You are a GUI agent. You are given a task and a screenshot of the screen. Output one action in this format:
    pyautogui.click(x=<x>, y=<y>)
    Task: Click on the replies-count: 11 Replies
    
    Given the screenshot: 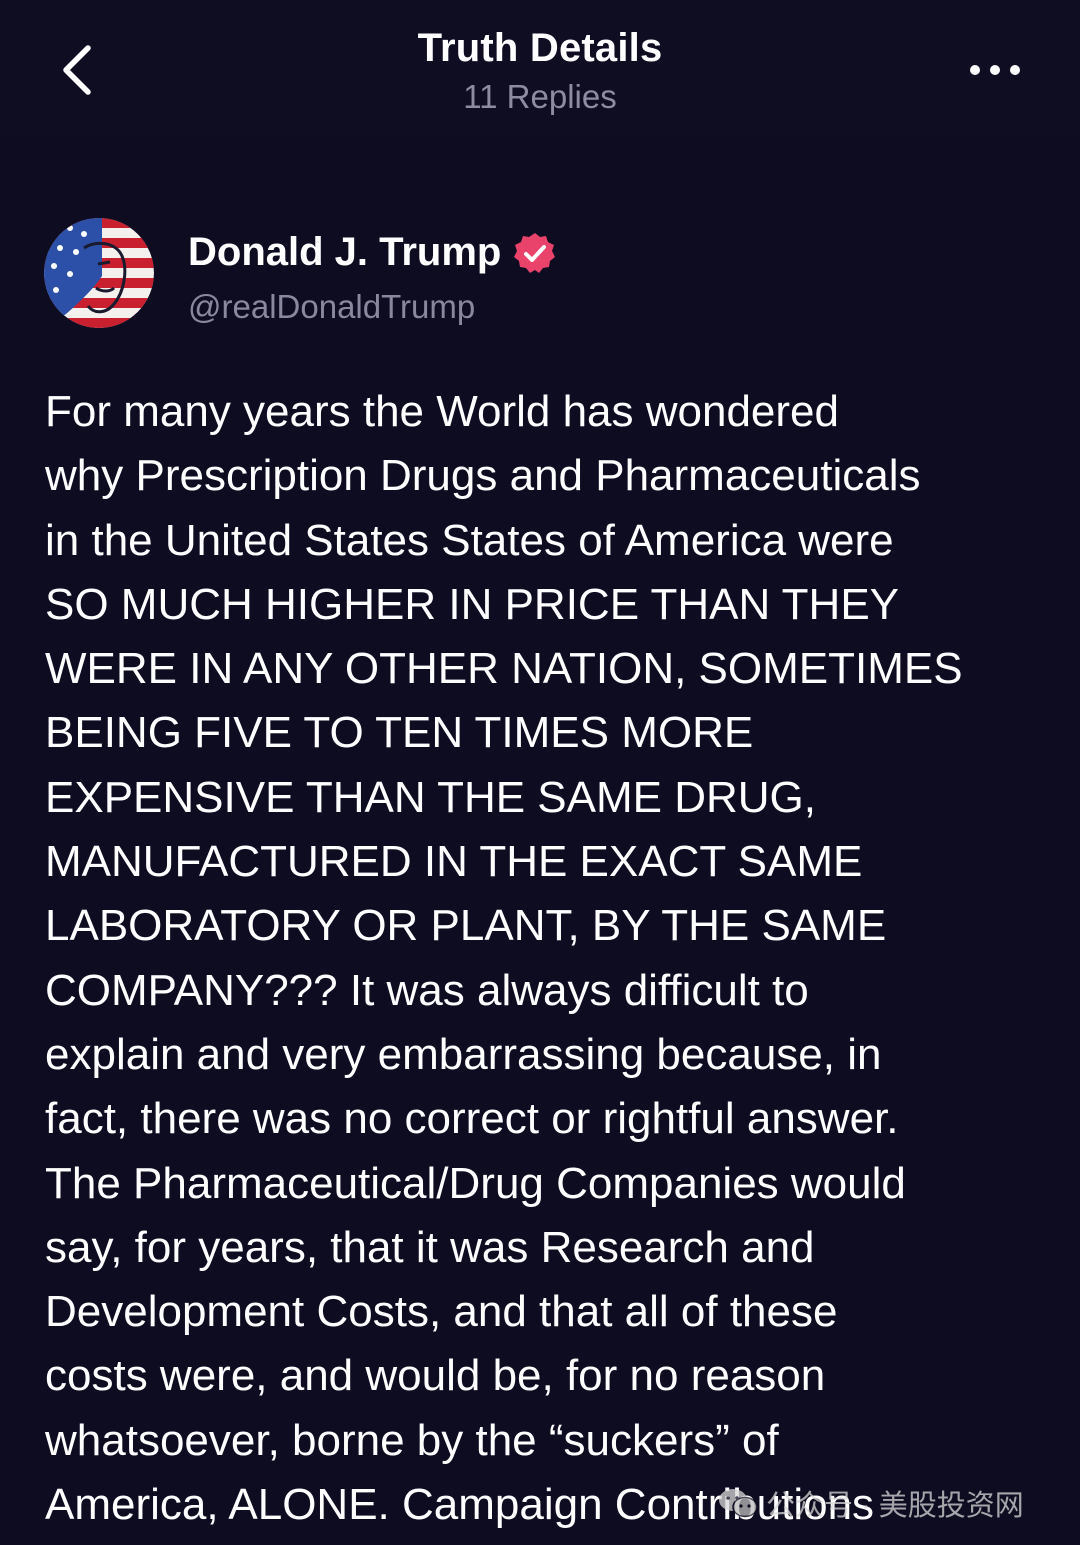 What is the action you would take?
    pyautogui.click(x=540, y=97)
    